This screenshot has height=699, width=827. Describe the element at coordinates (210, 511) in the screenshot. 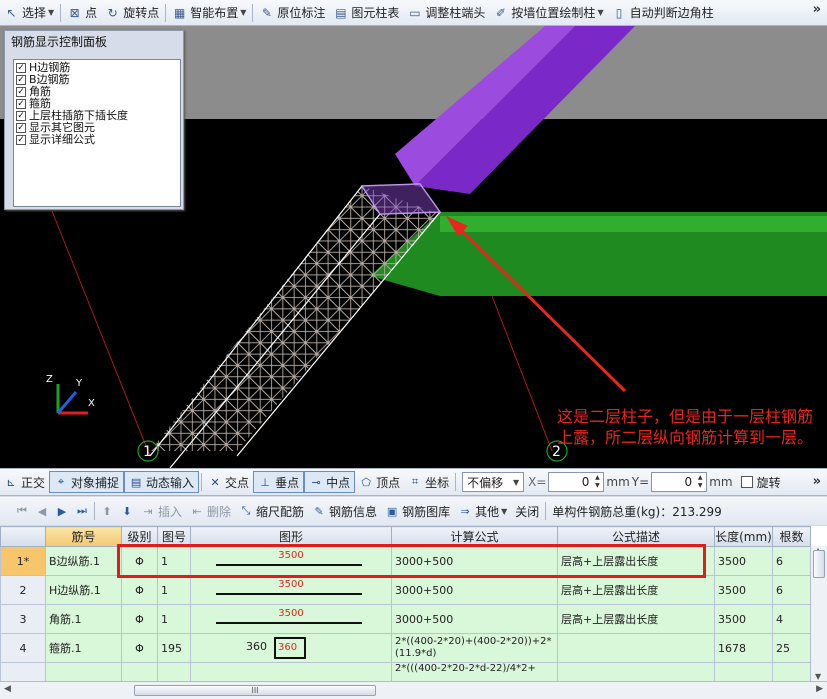

I see `delete-button: ⇤ 删除` at that location.